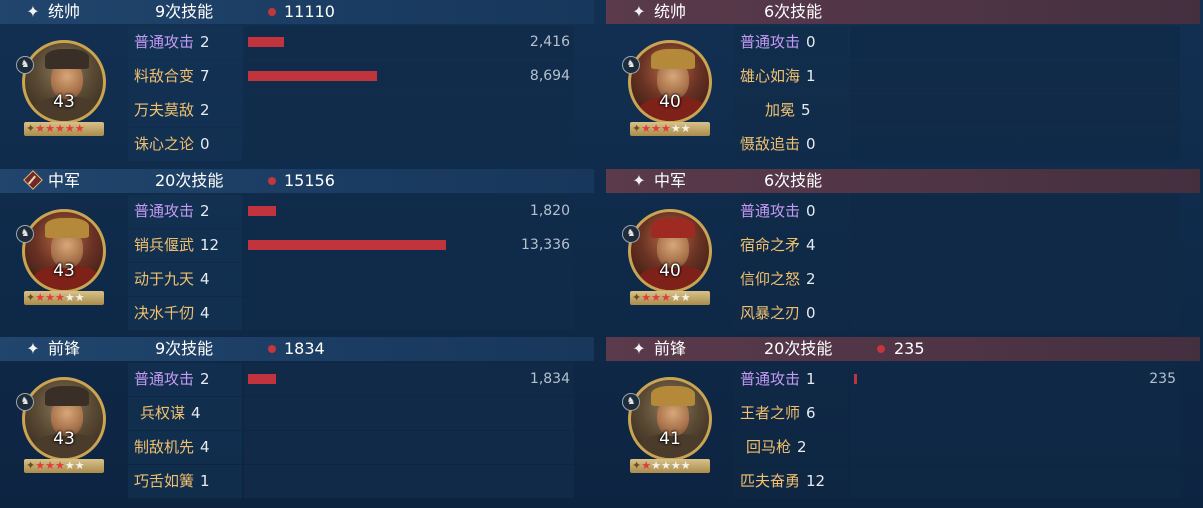 This screenshot has width=1203, height=508. Describe the element at coordinates (351, 110) in the screenshot. I see `skill-row: 万夫莫敌 2` at that location.